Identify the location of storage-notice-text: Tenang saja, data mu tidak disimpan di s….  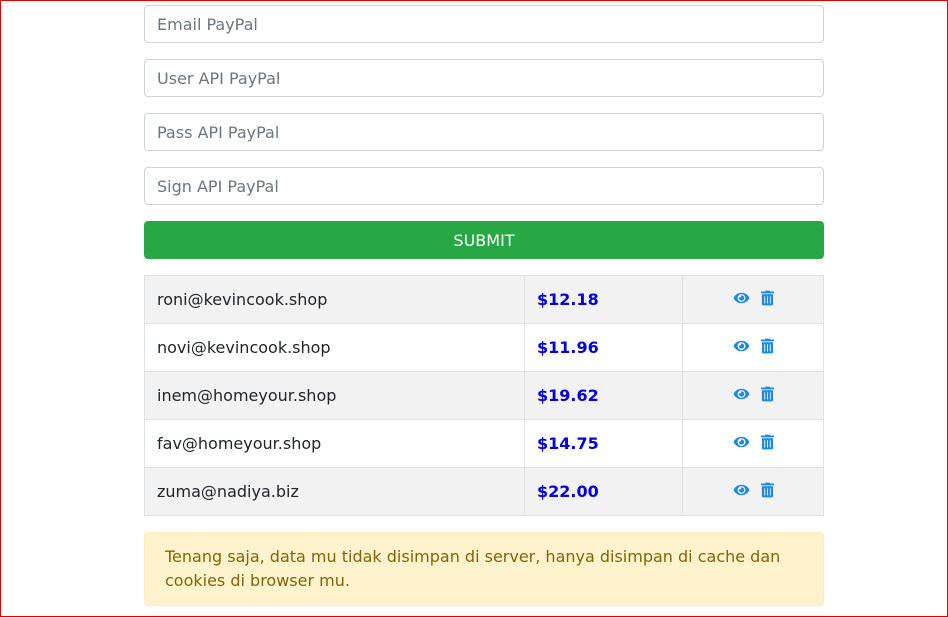
(473, 568).